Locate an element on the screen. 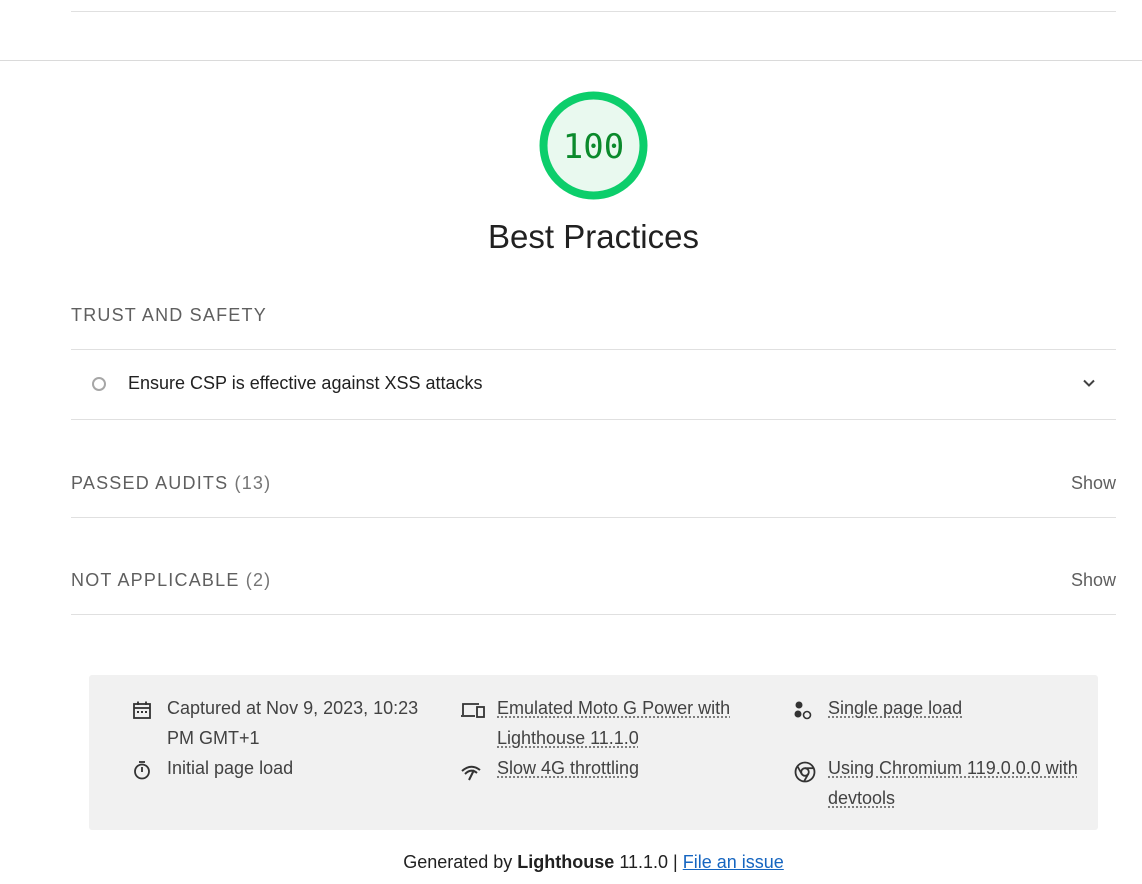 The image size is (1142, 884). chromium-icon is located at coordinates (805, 772).